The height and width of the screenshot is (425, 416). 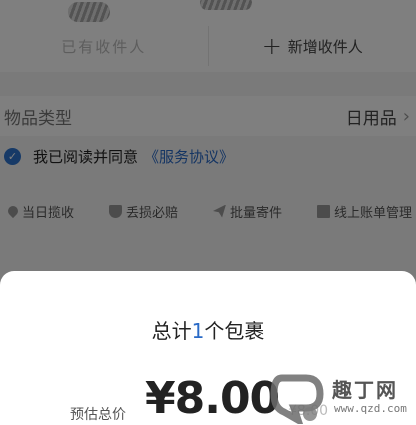 I want to click on total-prefix: 总计, so click(x=171, y=331).